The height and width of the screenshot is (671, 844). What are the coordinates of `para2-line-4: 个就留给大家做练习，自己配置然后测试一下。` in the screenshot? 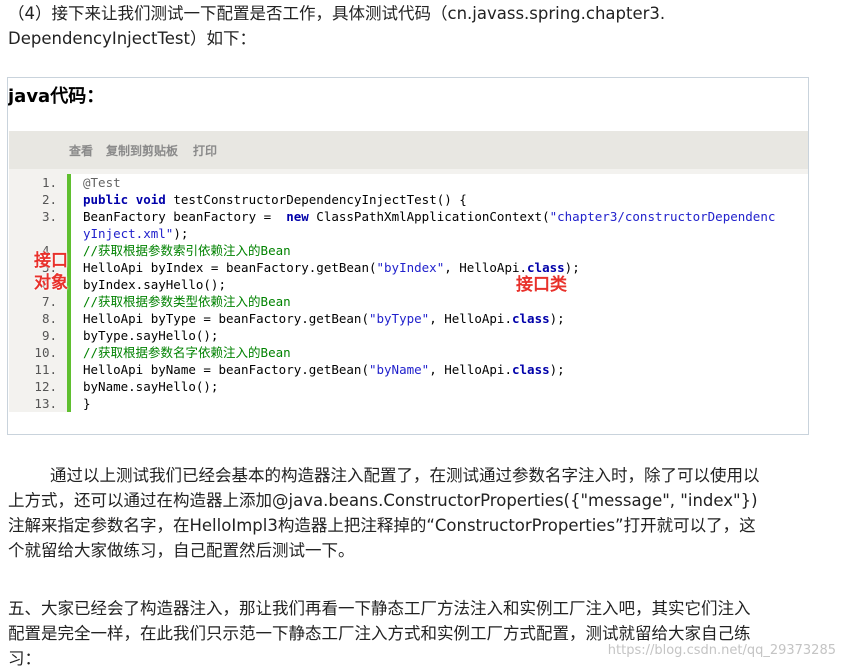 It's located at (181, 550).